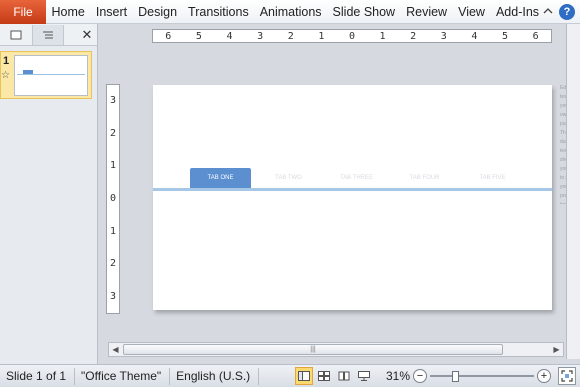 The width and height of the screenshot is (580, 387). What do you see at coordinates (427, 12) in the screenshot?
I see `tab-review: Review` at bounding box center [427, 12].